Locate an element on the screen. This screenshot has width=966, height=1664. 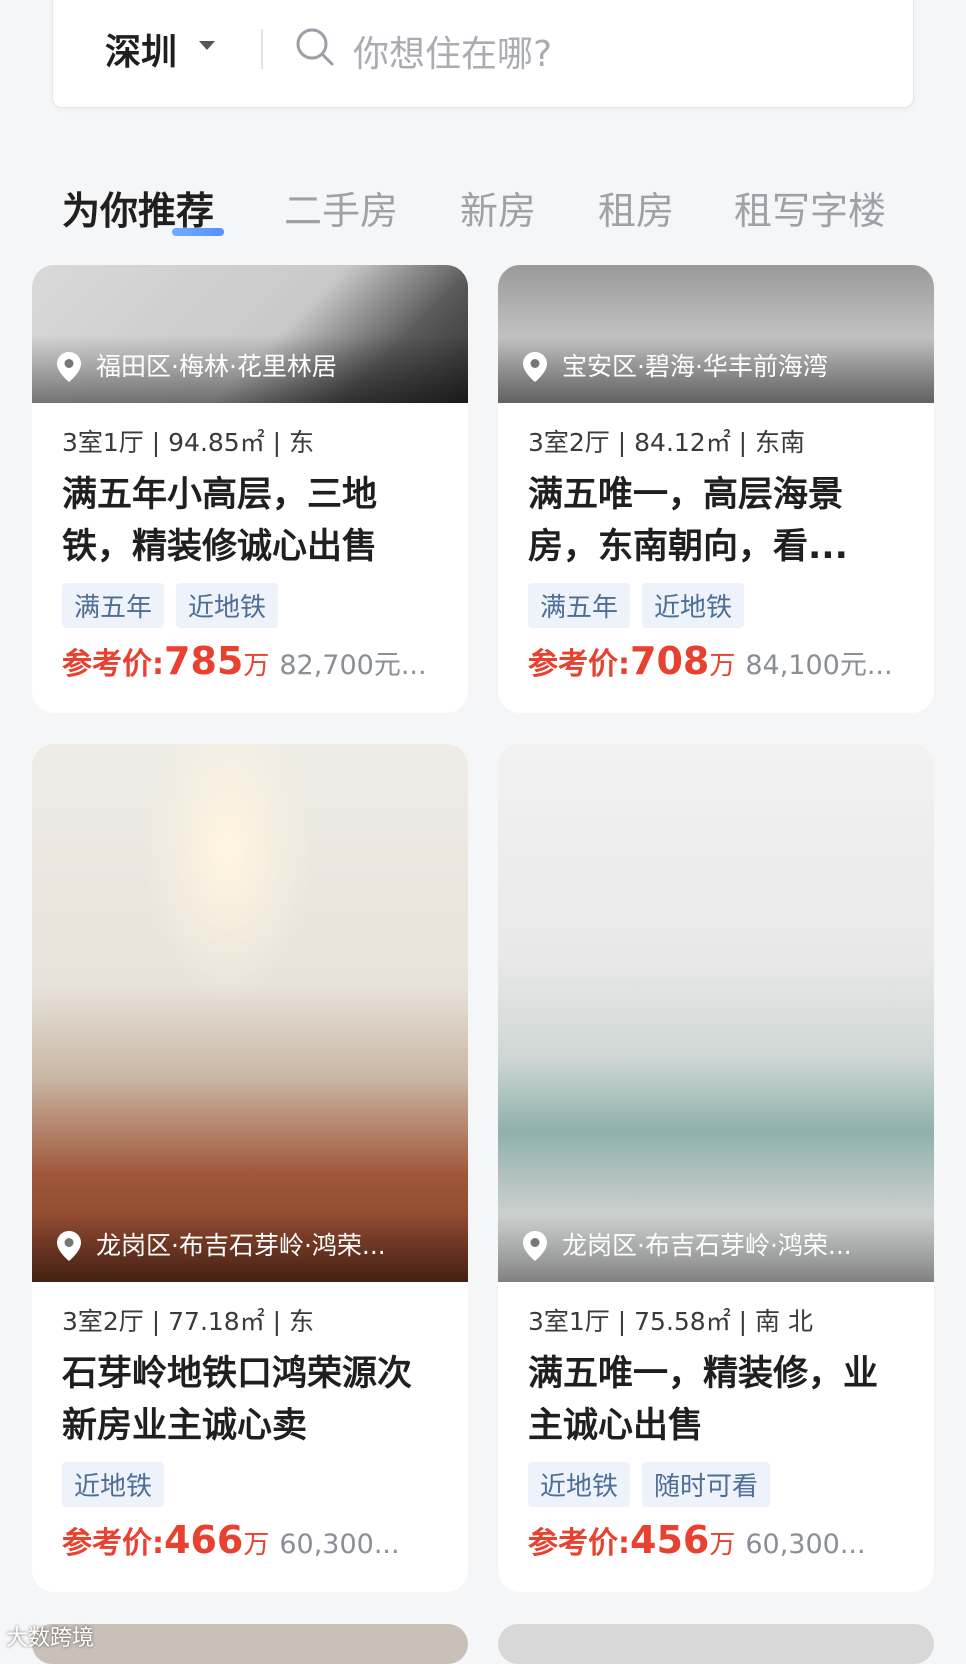
listing-meta: 3室1厅 | 75.58㎡ | 南 北 is located at coordinates (670, 1321).